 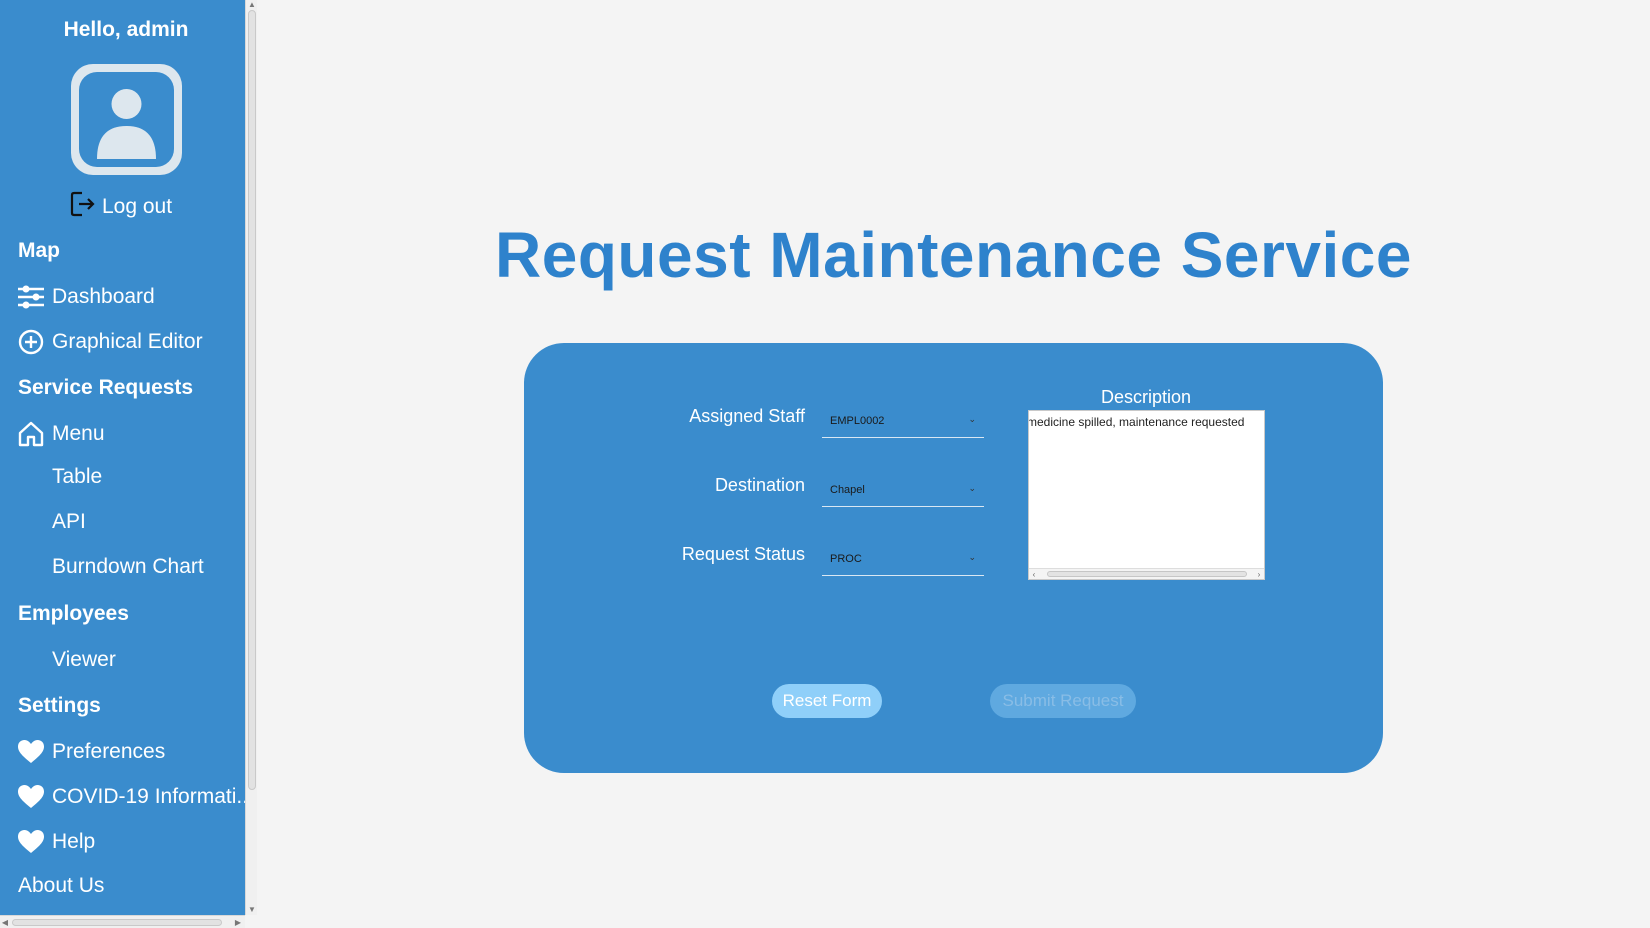 I want to click on description-horizontal-scrollbar: ‹ ›, so click(x=1146, y=573).